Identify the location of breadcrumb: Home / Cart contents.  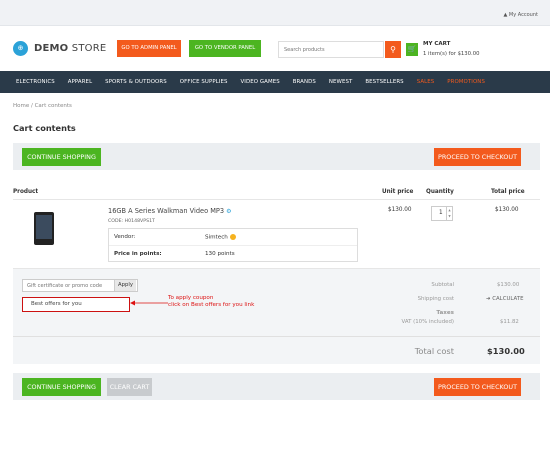
(42, 106).